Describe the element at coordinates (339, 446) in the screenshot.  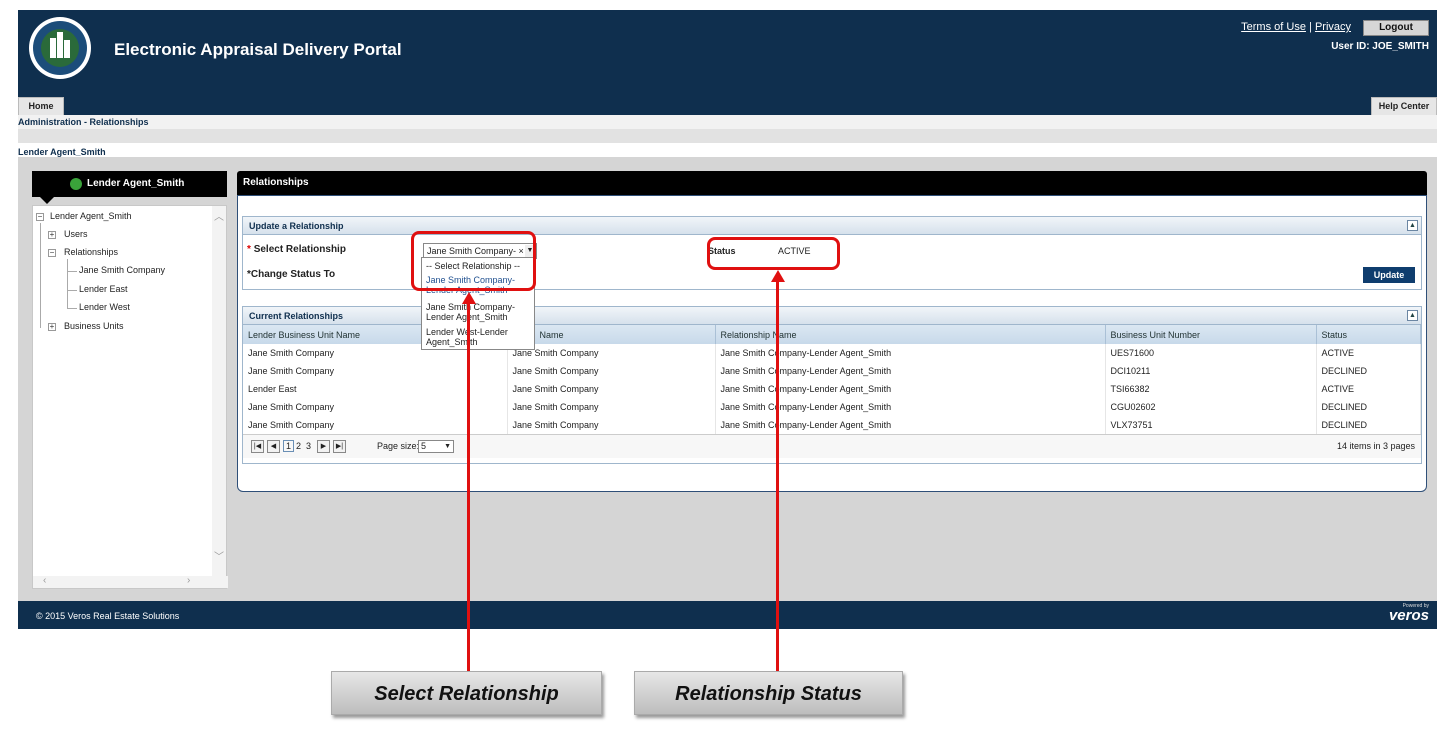
I see `last-page-icon: ▶|` at that location.